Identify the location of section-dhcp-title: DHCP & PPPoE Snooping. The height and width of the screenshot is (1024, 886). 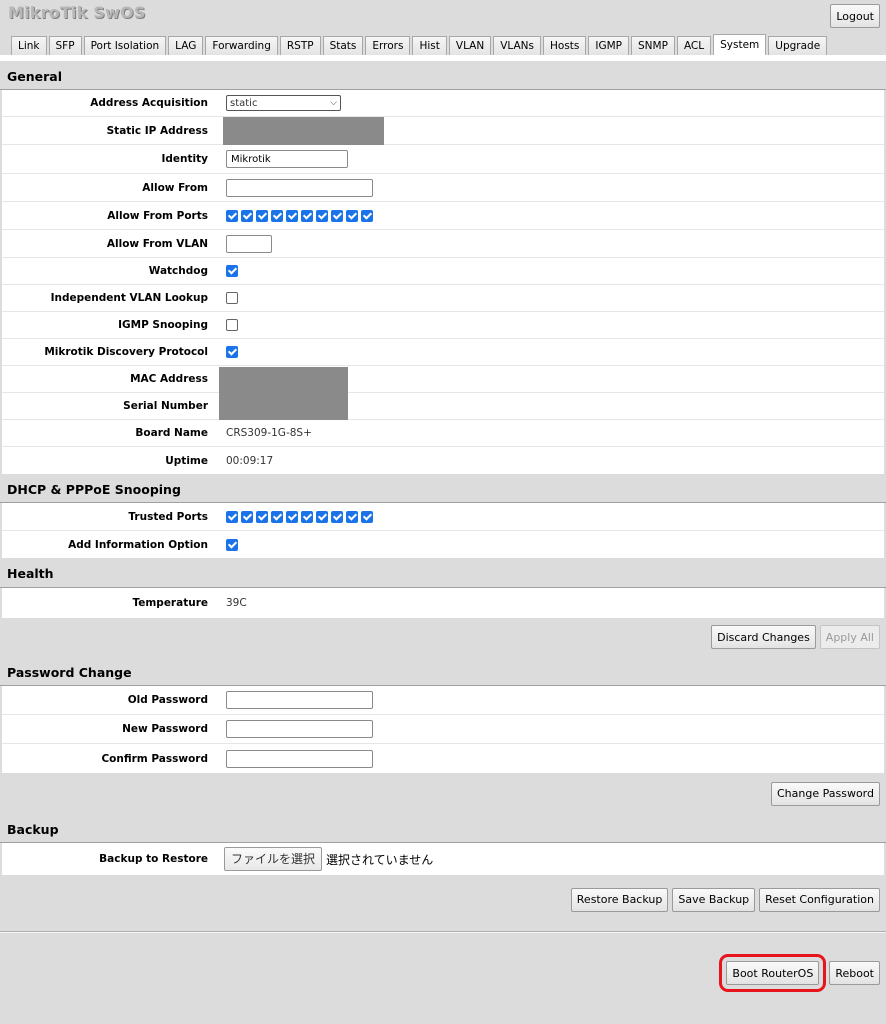
(443, 488).